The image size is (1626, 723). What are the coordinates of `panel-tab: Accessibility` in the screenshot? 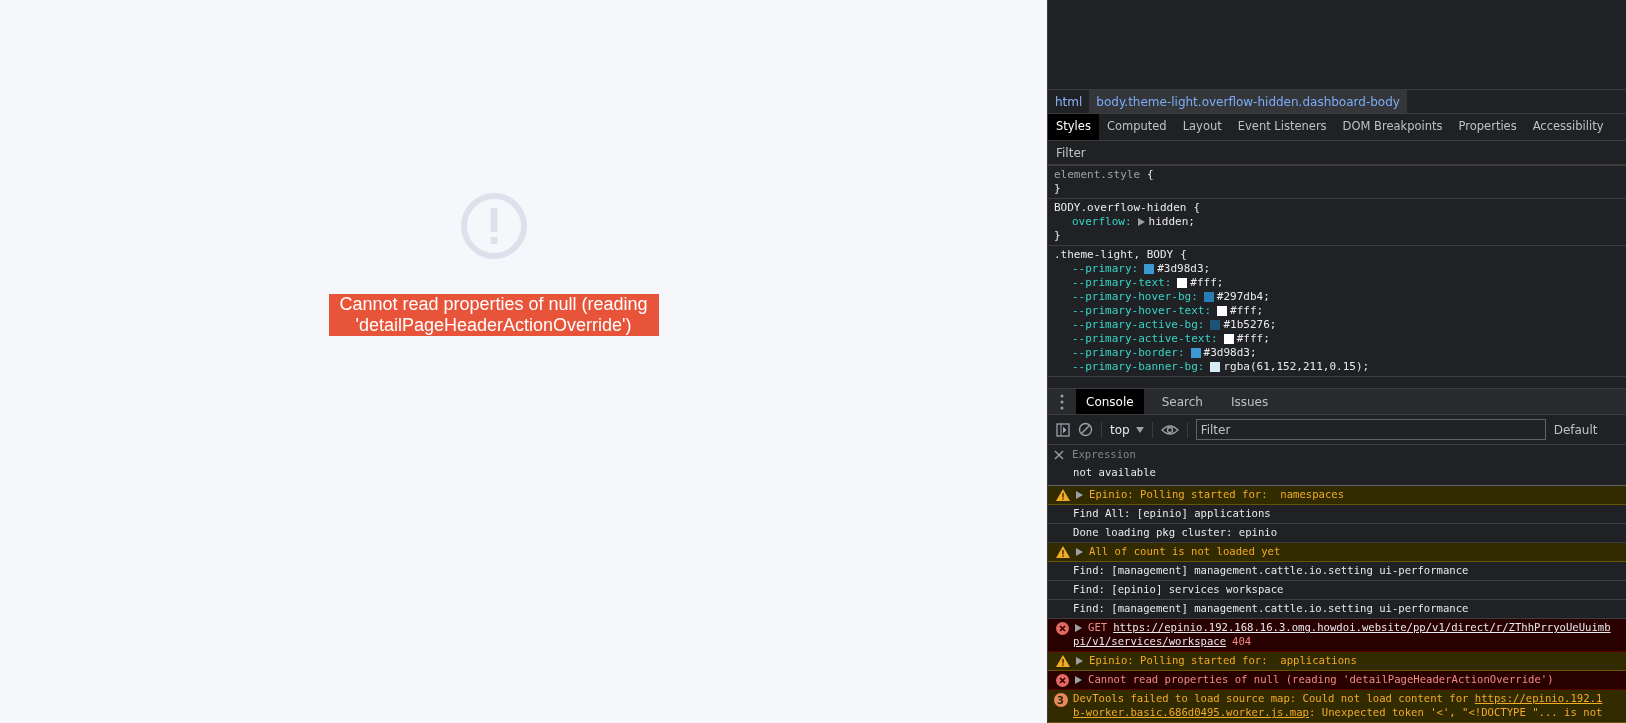 It's located at (1568, 127).